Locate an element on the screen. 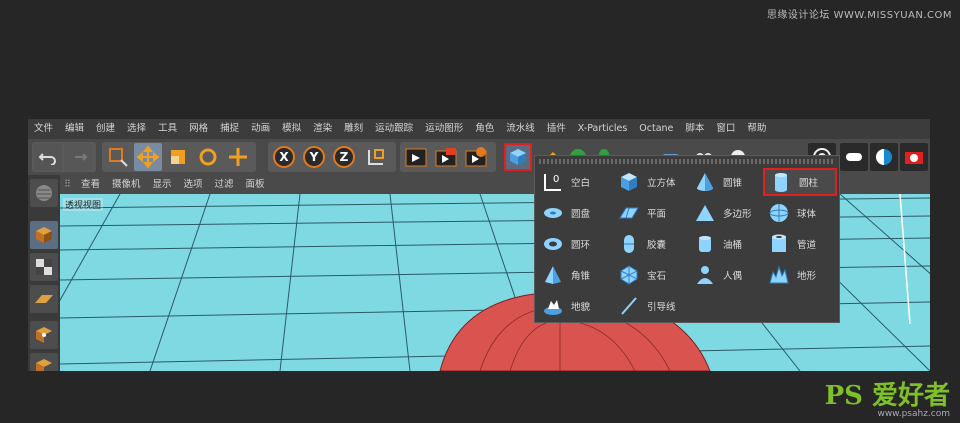  palette-item-disc: 圆盘 is located at coordinates (574, 213).